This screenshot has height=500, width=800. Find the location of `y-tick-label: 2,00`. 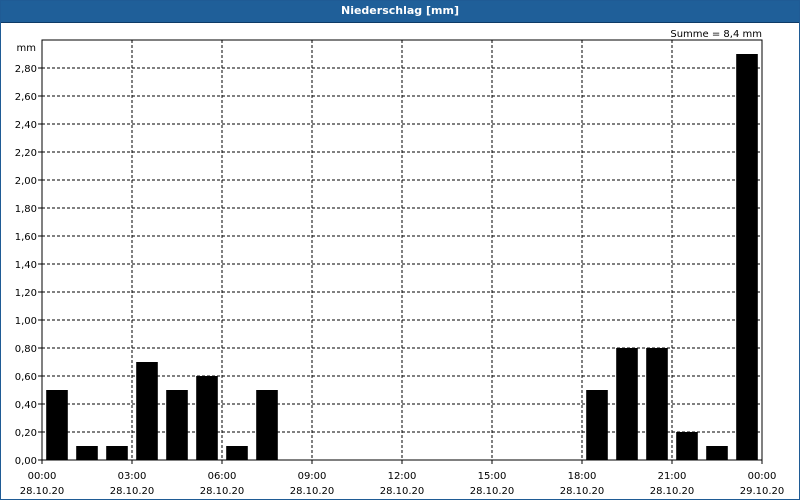

y-tick-label: 2,00 is located at coordinates (26, 181).